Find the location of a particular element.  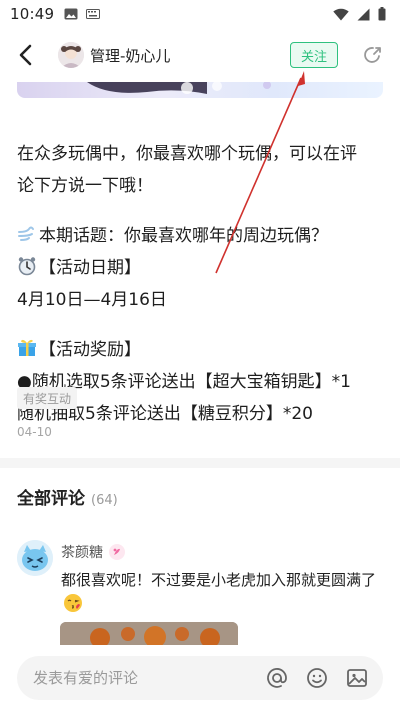

comment-input-box is located at coordinates (200, 678).